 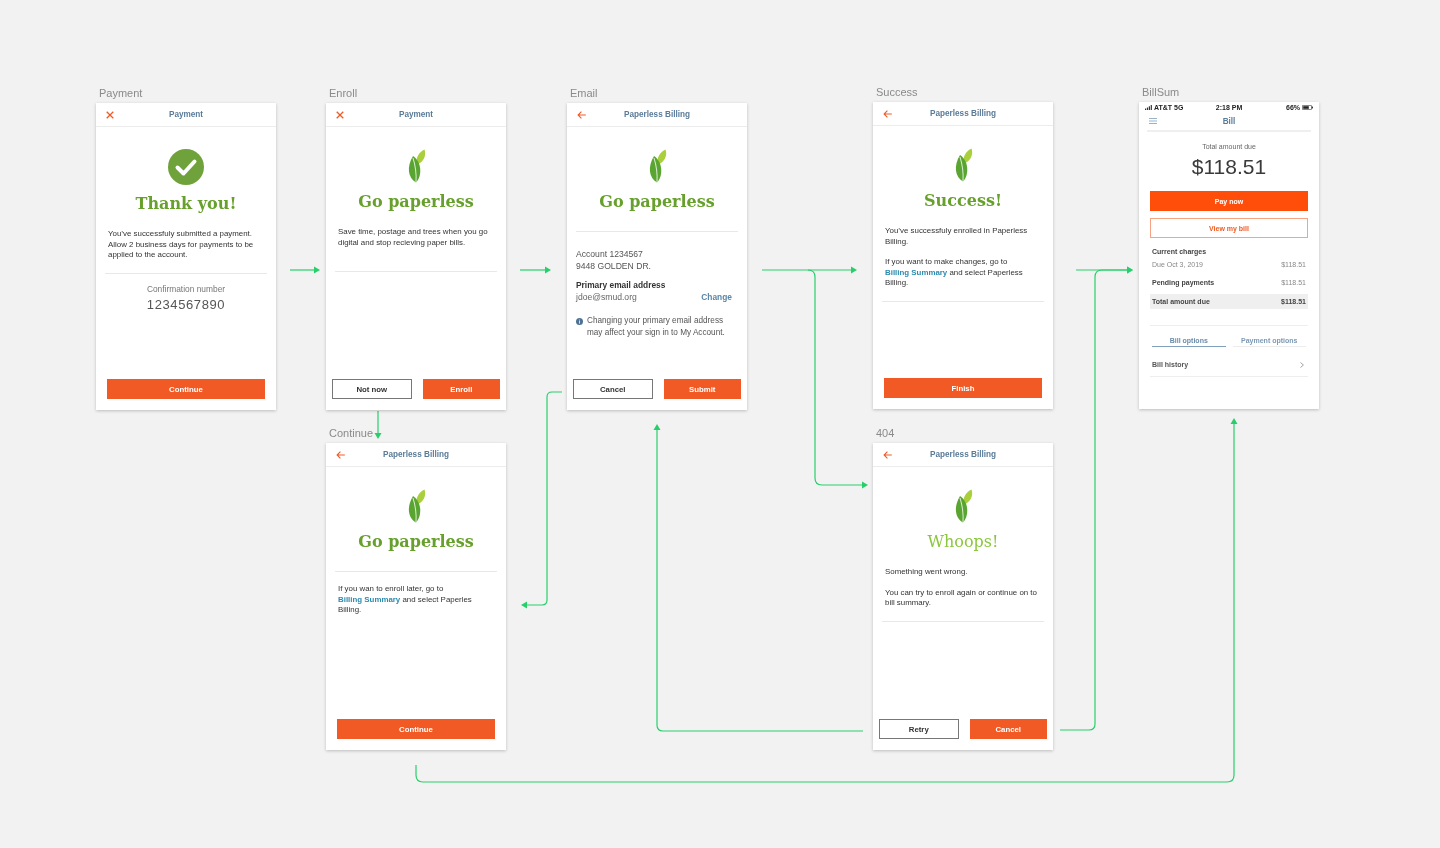 I want to click on nav-title: Bill, so click(x=1229, y=121).